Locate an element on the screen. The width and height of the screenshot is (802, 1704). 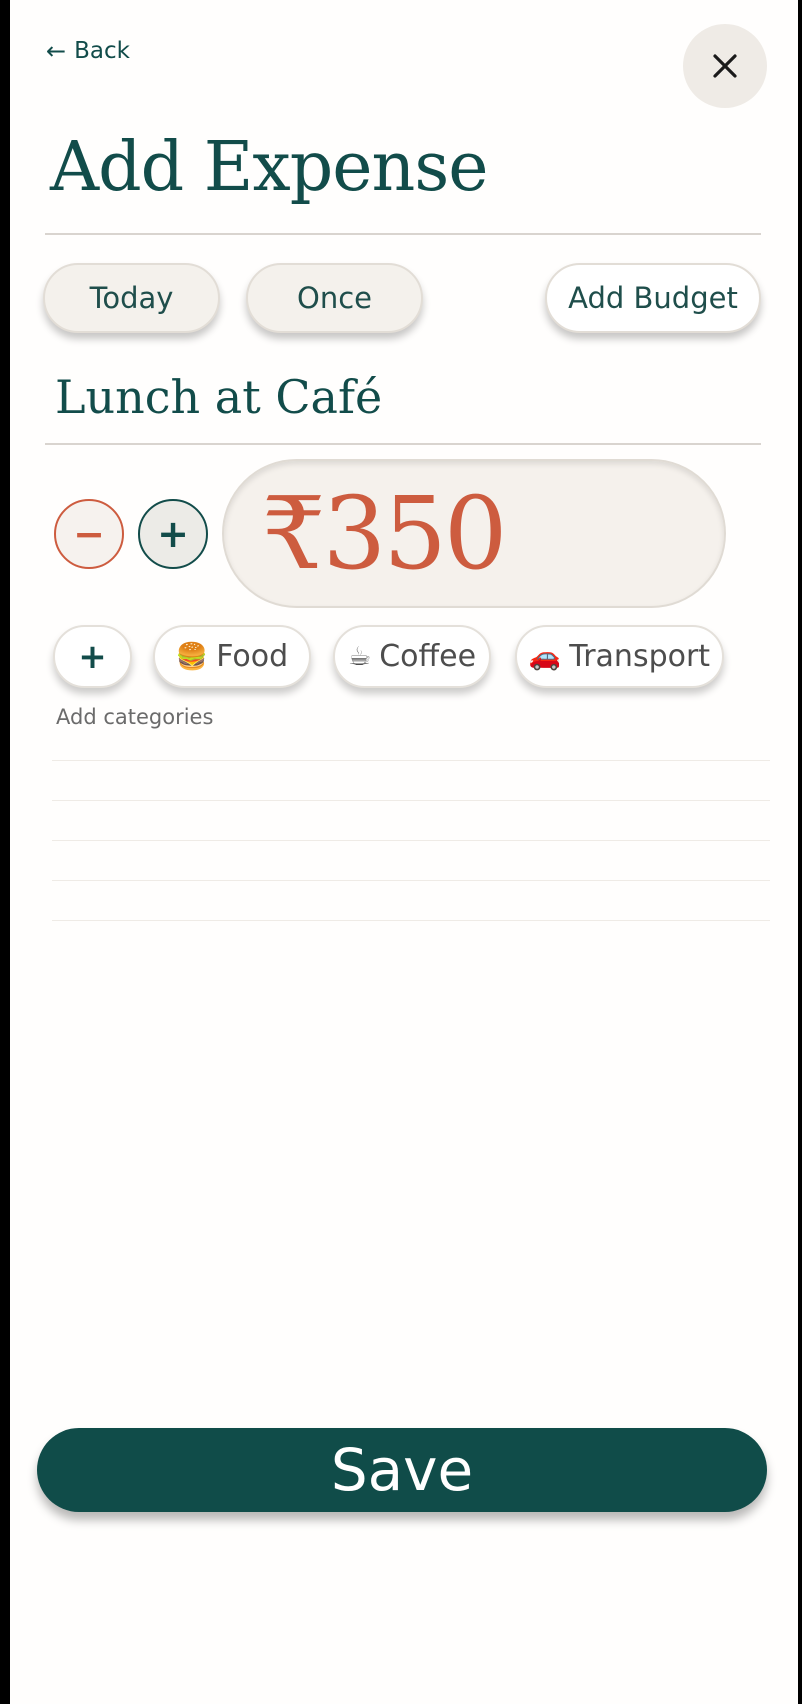
coffee-icon: ☕ is located at coordinates (359, 656).